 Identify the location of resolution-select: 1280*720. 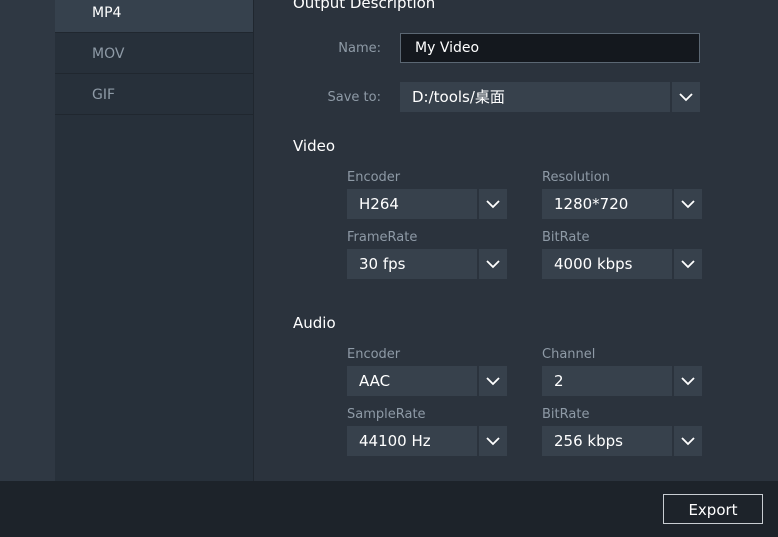
(622, 204).